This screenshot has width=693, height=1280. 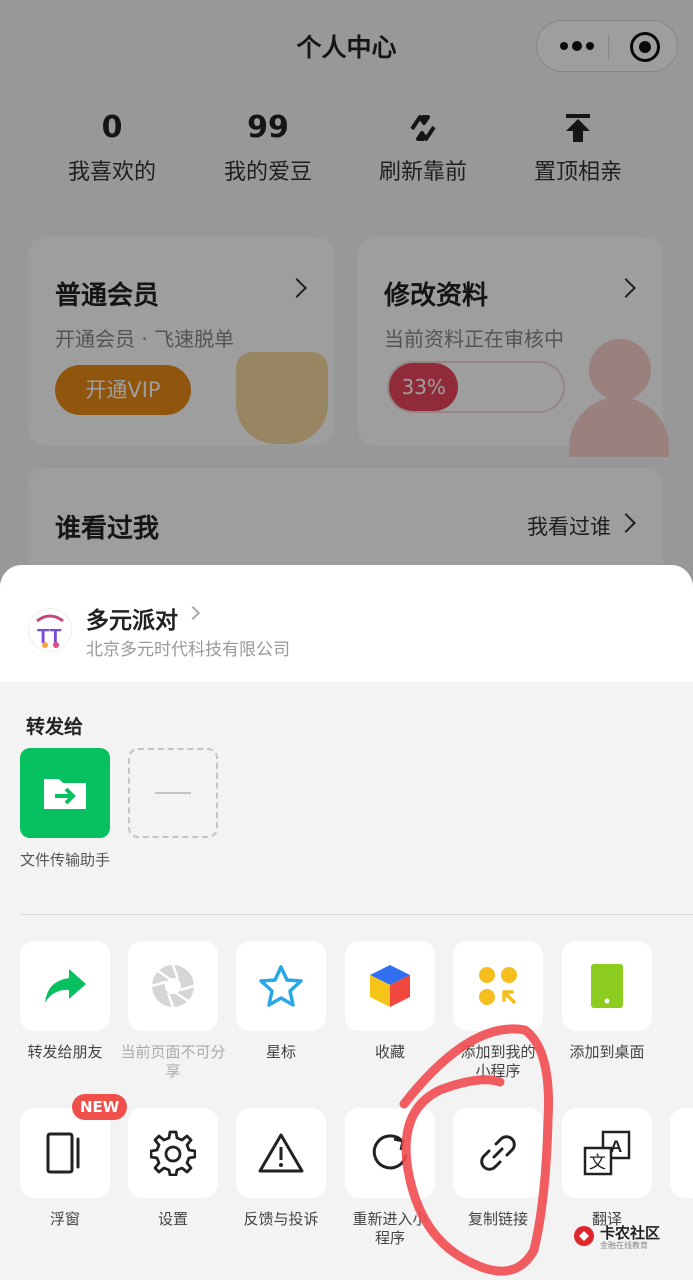 I want to click on action-float-window: NEW 浮窗, so click(x=69, y=1161).